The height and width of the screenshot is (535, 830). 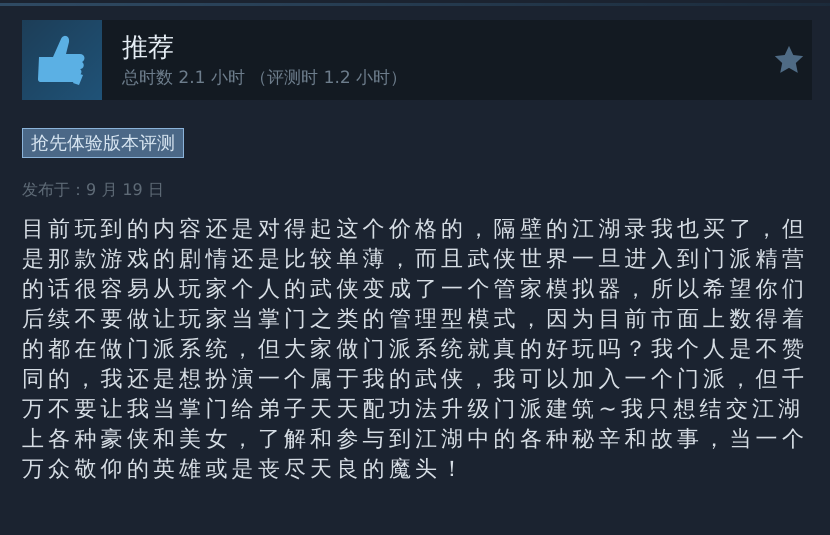 I want to click on playtime-text: 总时数 2.1 小时 （评测时 1.2 小时）, so click(x=265, y=77).